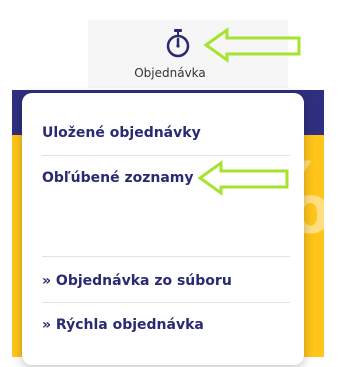 This screenshot has height=367, width=340. I want to click on menu-item-quick-order: » Rýchla objednávka, so click(166, 325).